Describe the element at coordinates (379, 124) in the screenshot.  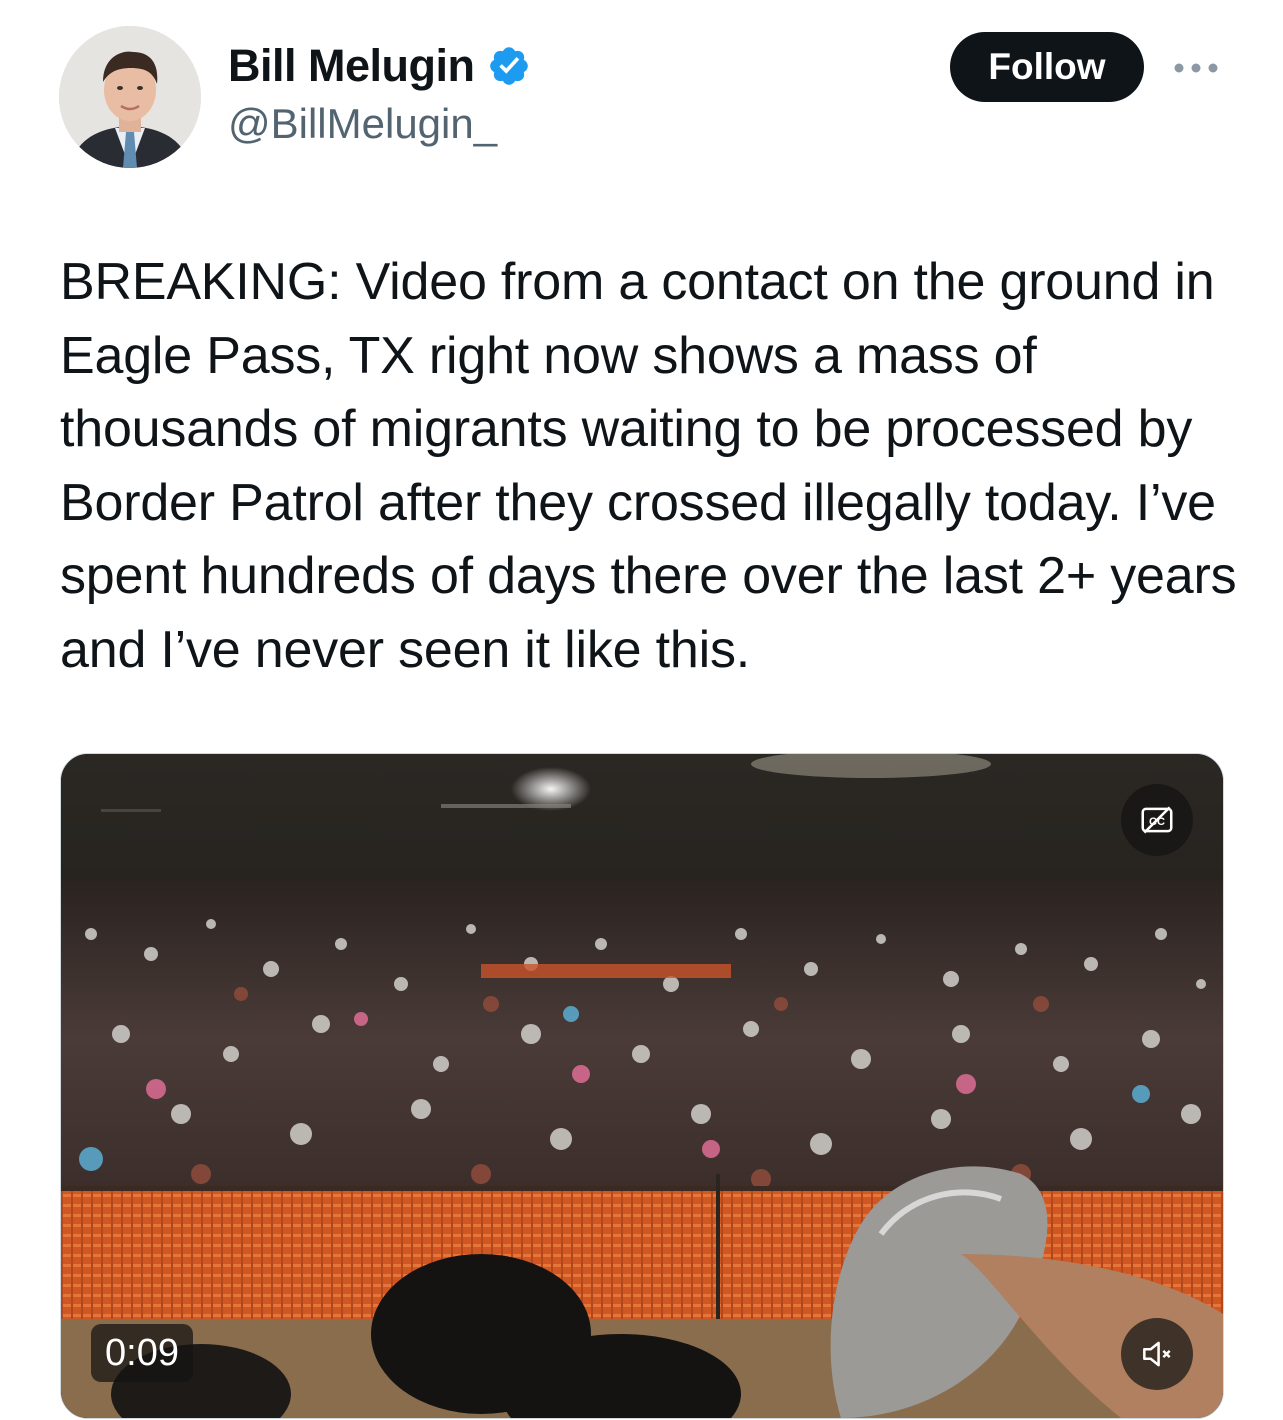
I see `author-handle: @BillMelugin_` at that location.